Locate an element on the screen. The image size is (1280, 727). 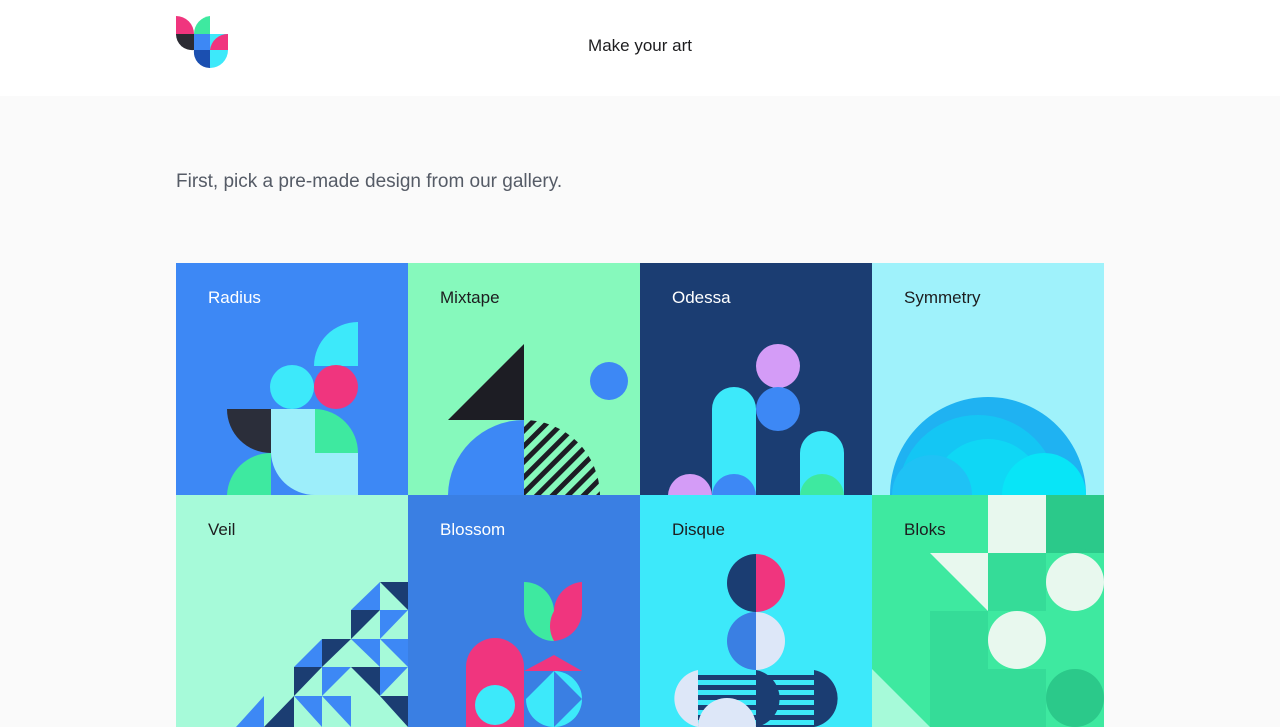
design-card-mixtape: Mixtape is located at coordinates (524, 379).